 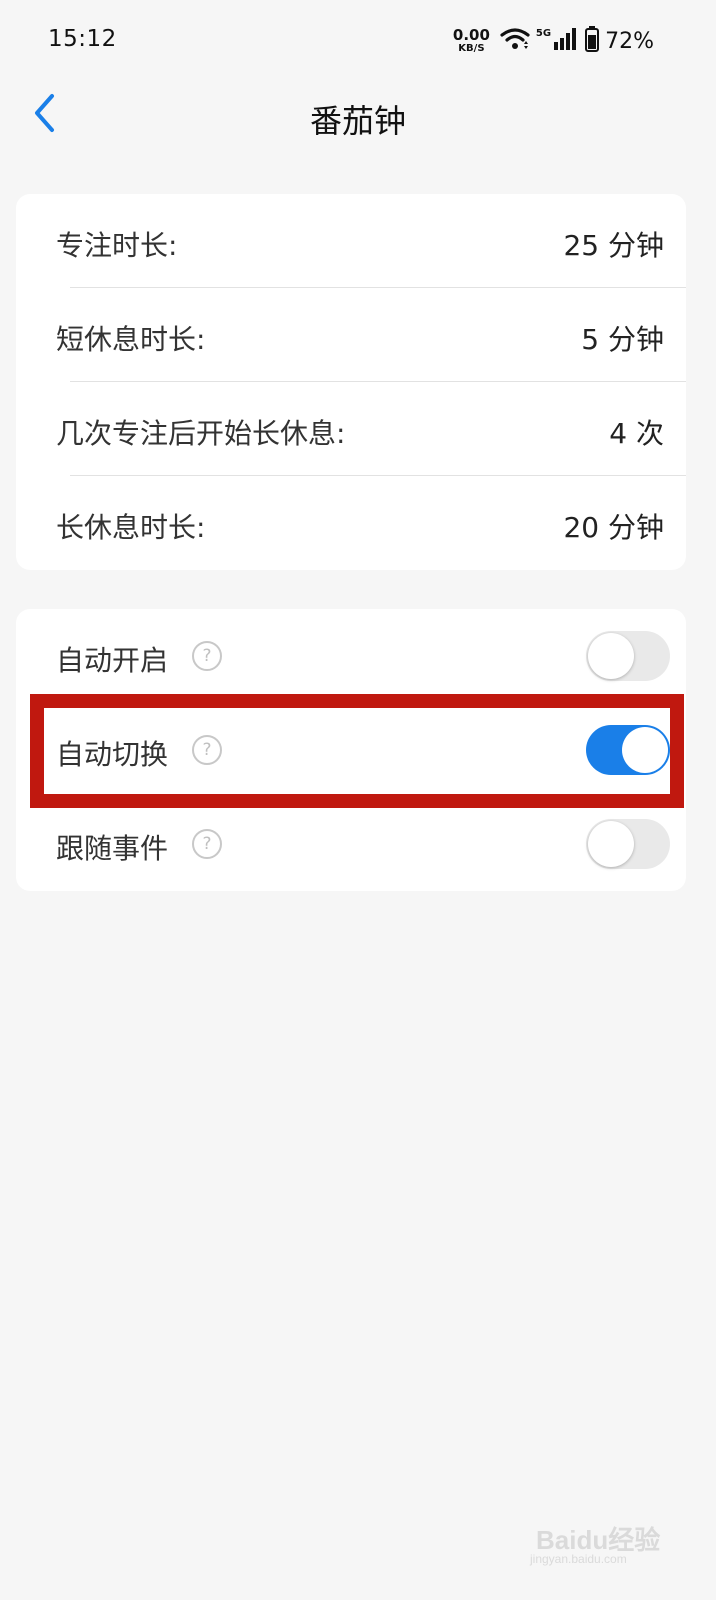 I want to click on focus-duration-label: 专注时长:, so click(x=117, y=245).